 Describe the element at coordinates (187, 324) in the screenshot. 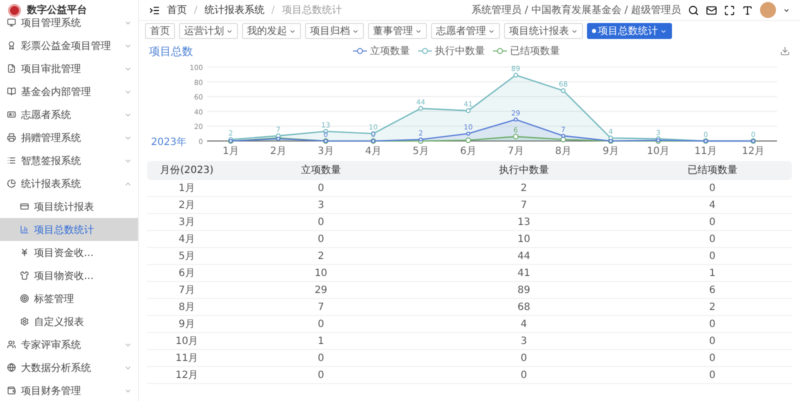

I see `table-cell-text: 9月` at that location.